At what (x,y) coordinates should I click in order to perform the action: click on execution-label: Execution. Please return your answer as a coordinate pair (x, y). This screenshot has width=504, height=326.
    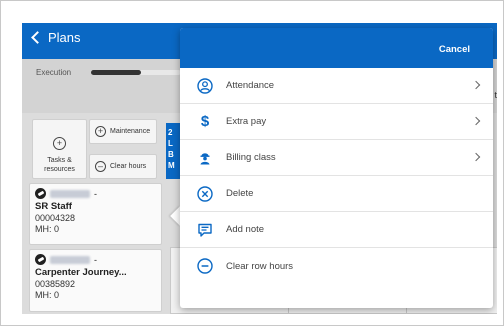
    Looking at the image, I should click on (54, 72).